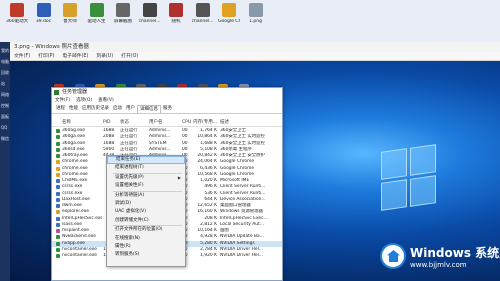 This screenshot has width=500, height=281. What do you see at coordinates (146, 160) in the screenshot?
I see `context-menu-item: 结束任务(E)` at bounding box center [146, 160].